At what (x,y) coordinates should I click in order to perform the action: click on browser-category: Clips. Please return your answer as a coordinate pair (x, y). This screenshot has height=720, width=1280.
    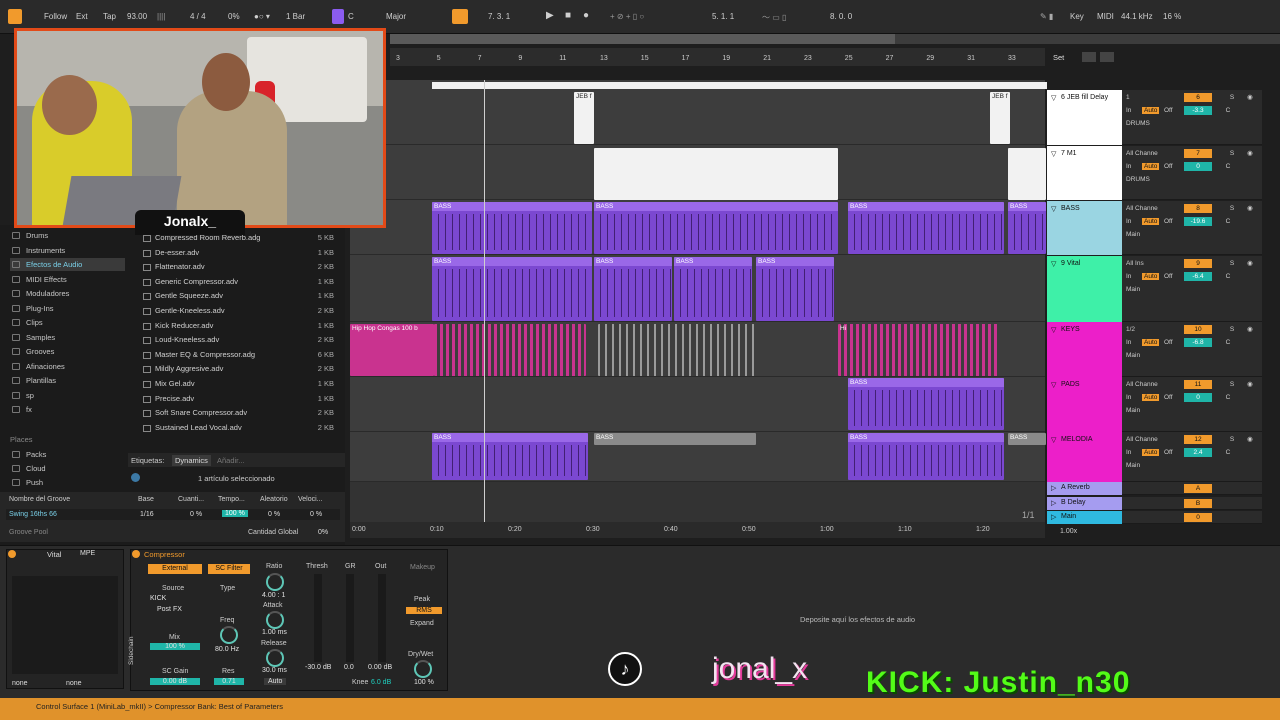
    Looking at the image, I should click on (67, 322).